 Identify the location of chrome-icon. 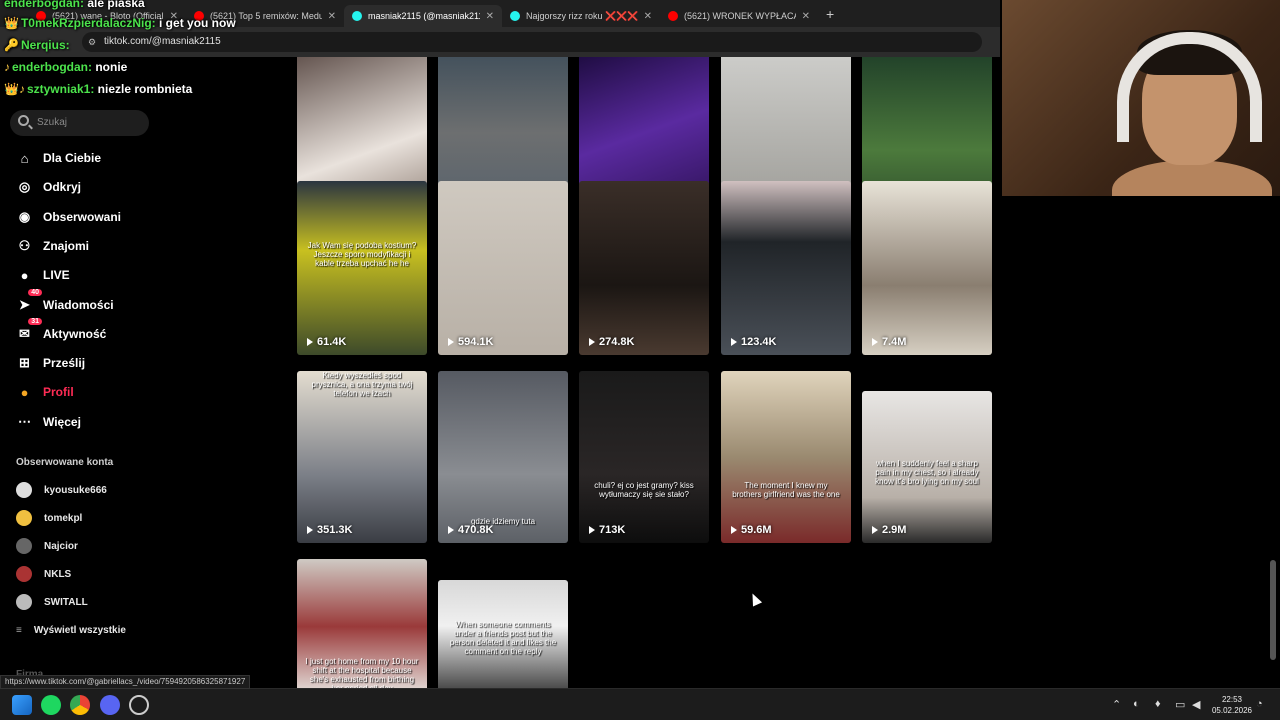
(80, 705).